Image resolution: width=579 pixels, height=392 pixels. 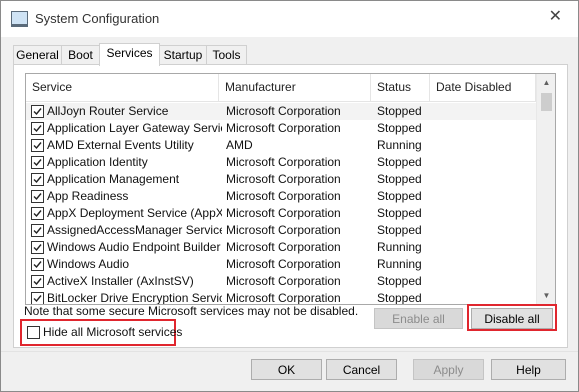 I want to click on hide-microsoft-services-label: Hide all Microsoft services, so click(x=112, y=332).